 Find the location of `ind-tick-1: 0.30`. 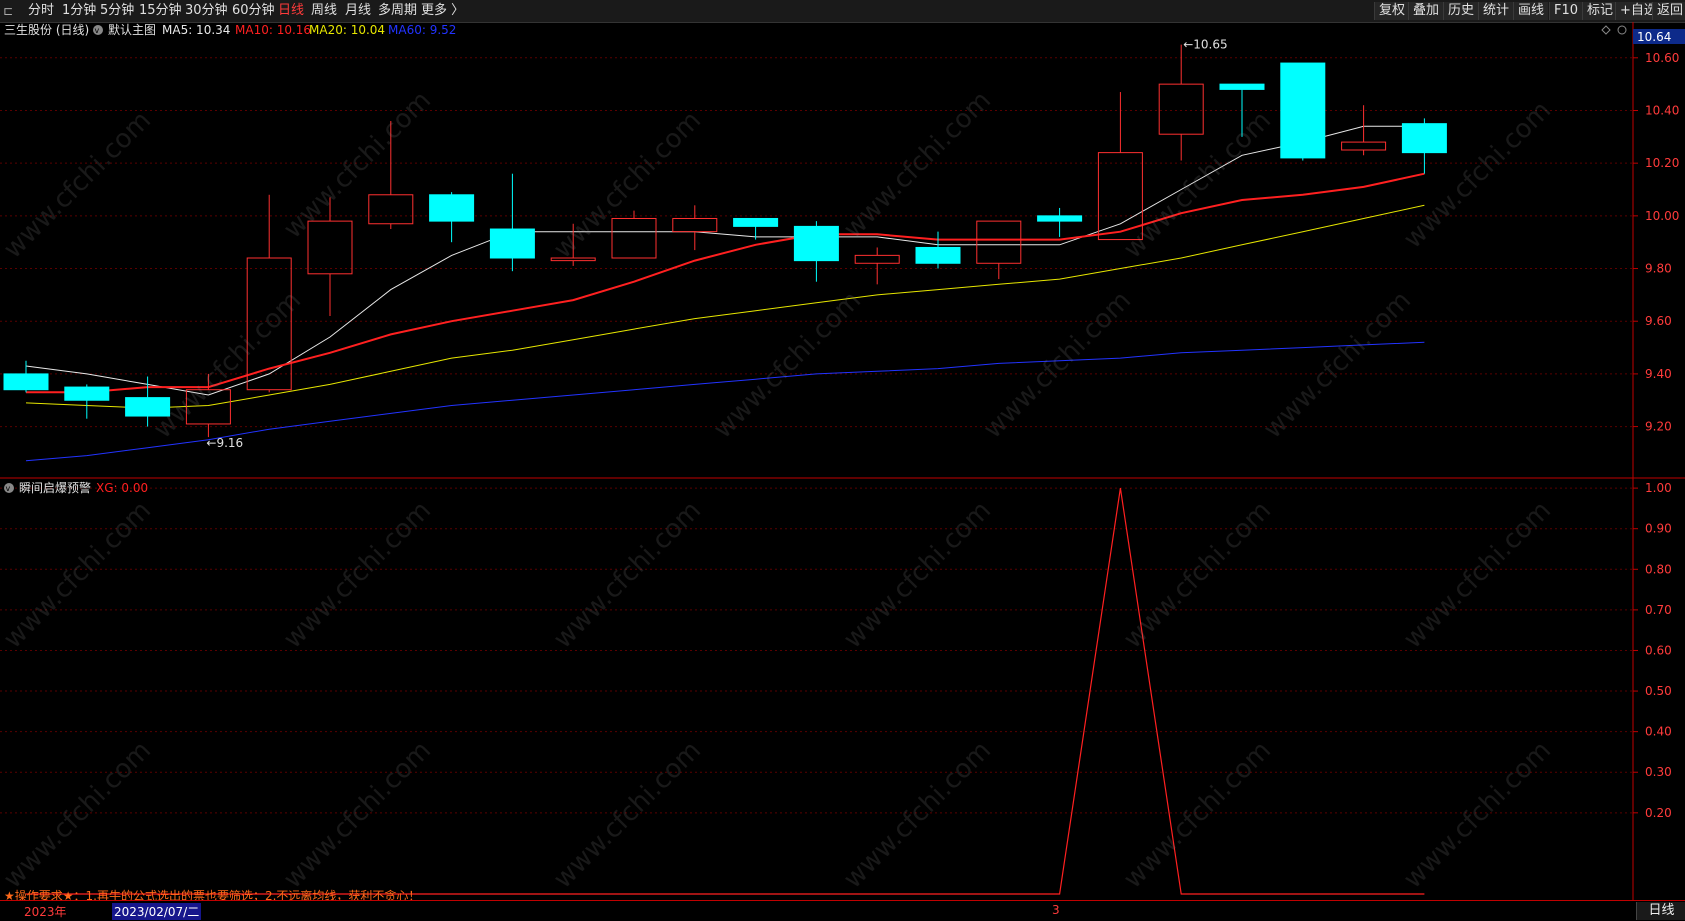

ind-tick-1: 0.30 is located at coordinates (1658, 772).